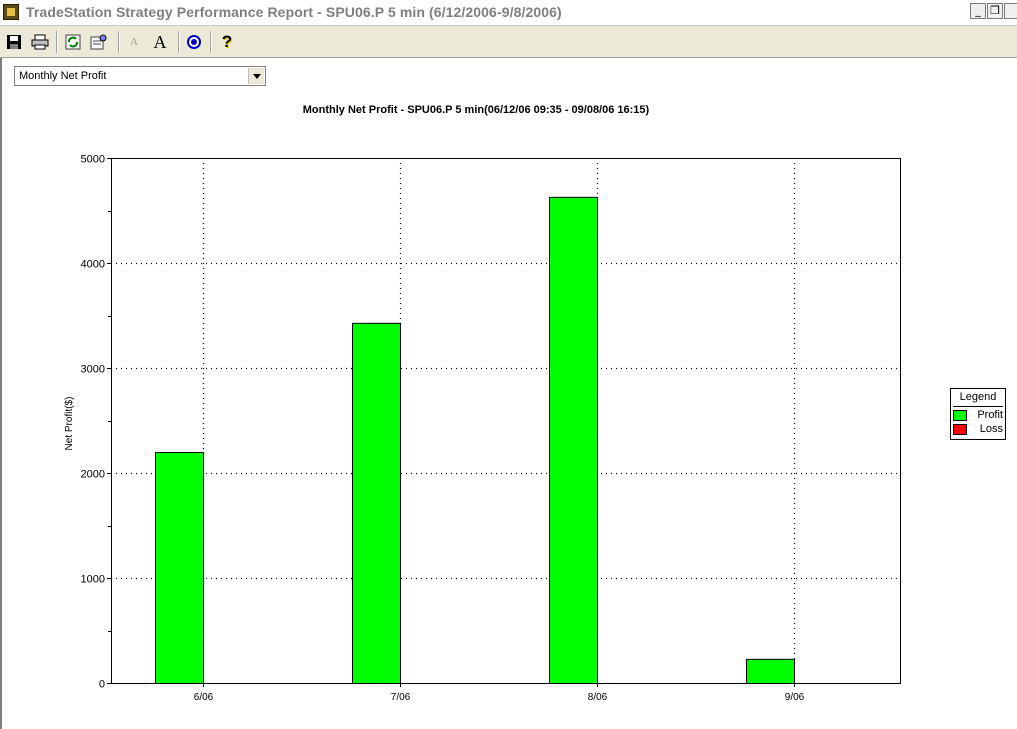 The width and height of the screenshot is (1017, 729). What do you see at coordinates (69, 424) in the screenshot?
I see `y-axis-label: Net Profit($)` at bounding box center [69, 424].